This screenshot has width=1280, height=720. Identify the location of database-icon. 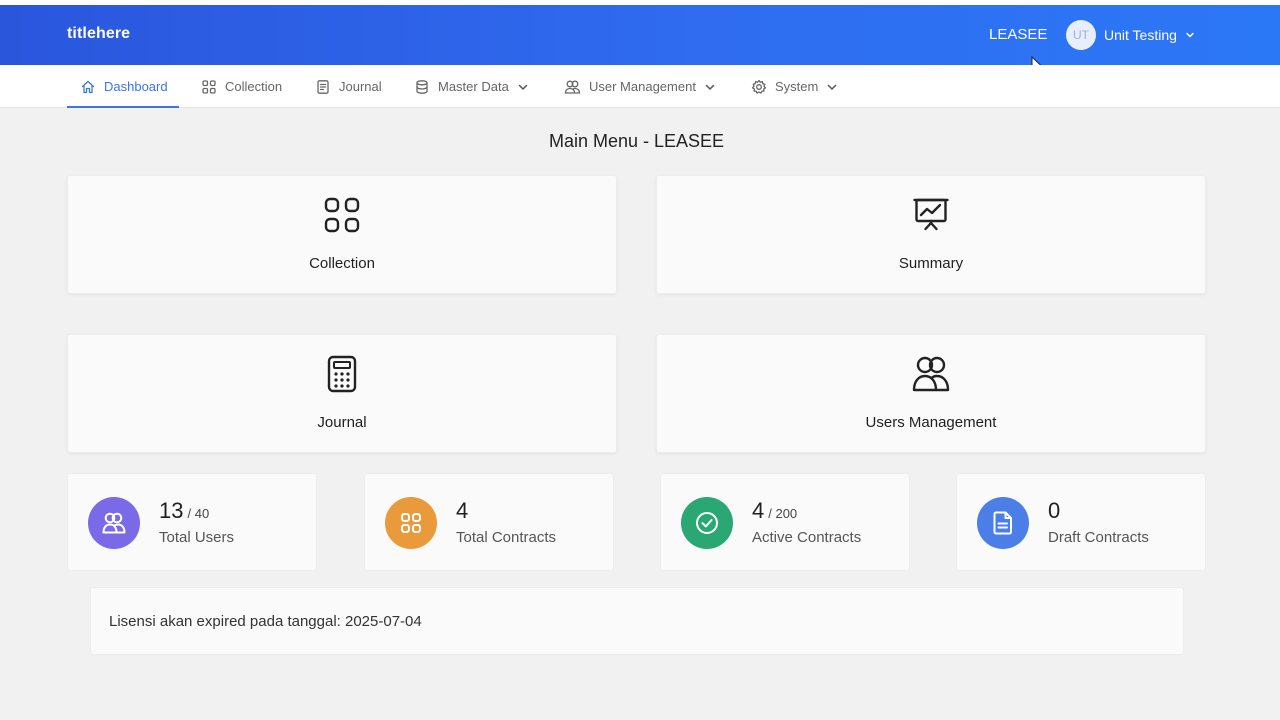
(422, 87).